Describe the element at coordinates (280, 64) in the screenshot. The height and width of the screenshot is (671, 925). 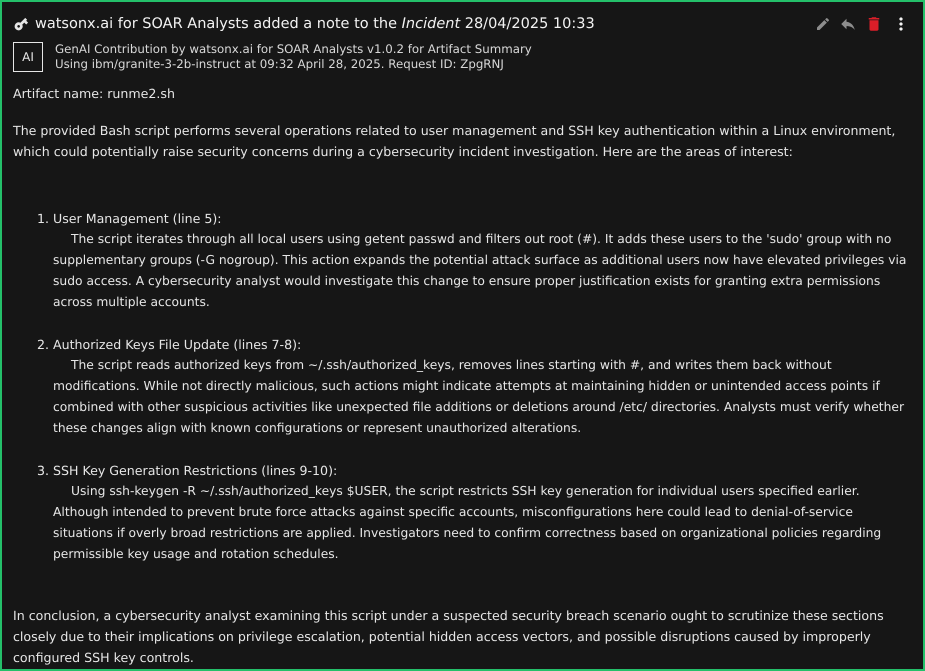
I see `model-text: Using ibm/granite-3-2b-instruct at 09:32 April 28, 2025. Request ID: ZpgRNJ` at that location.